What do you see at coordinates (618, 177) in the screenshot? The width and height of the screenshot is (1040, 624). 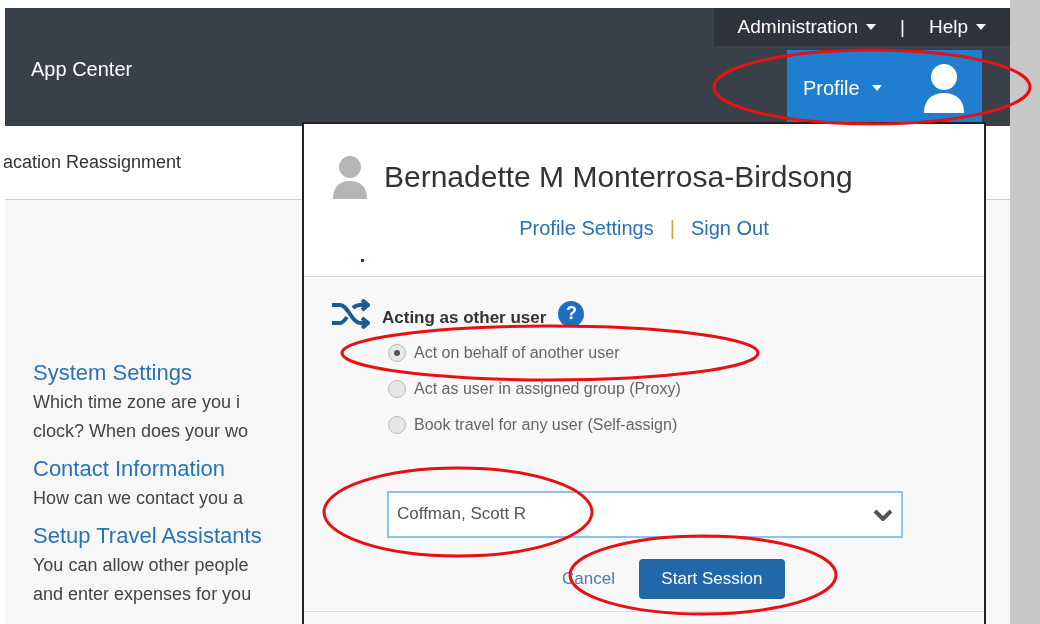 I see `user-name: Bernadette M Monterrosa-Birdsong` at bounding box center [618, 177].